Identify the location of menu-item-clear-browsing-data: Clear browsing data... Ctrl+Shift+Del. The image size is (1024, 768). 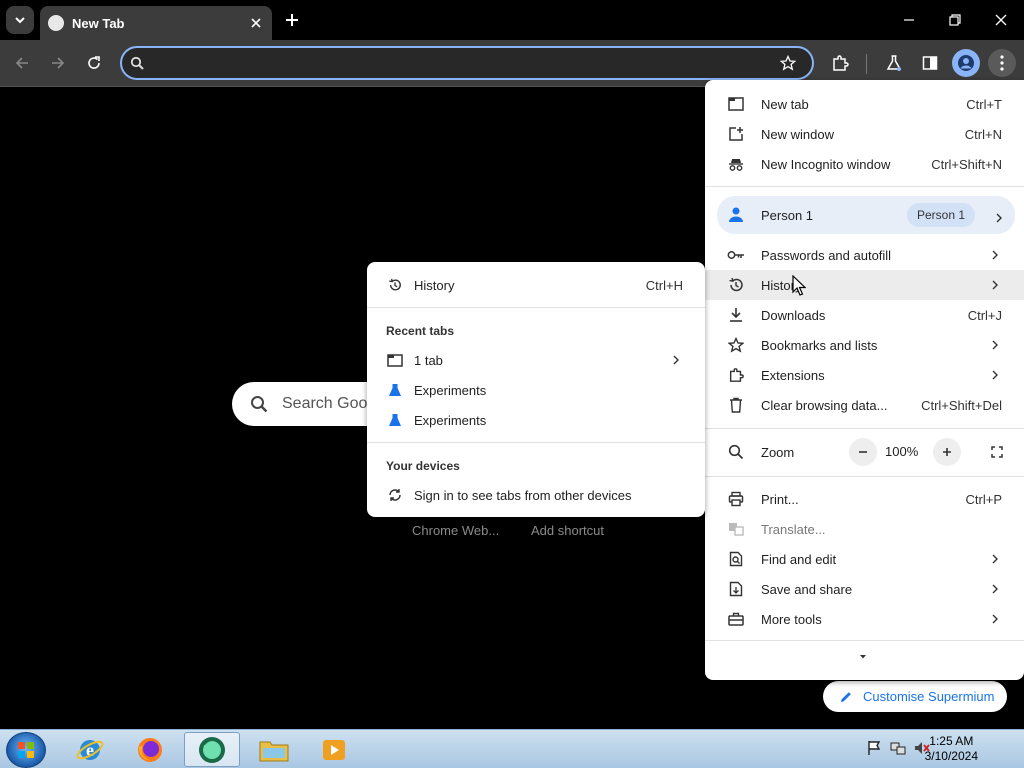
(864, 405).